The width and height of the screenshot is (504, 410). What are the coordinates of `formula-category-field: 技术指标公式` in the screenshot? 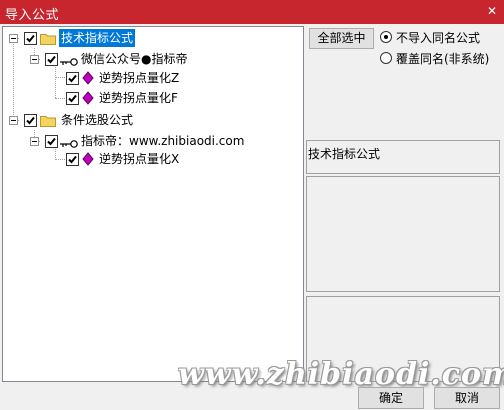 It's located at (403, 157).